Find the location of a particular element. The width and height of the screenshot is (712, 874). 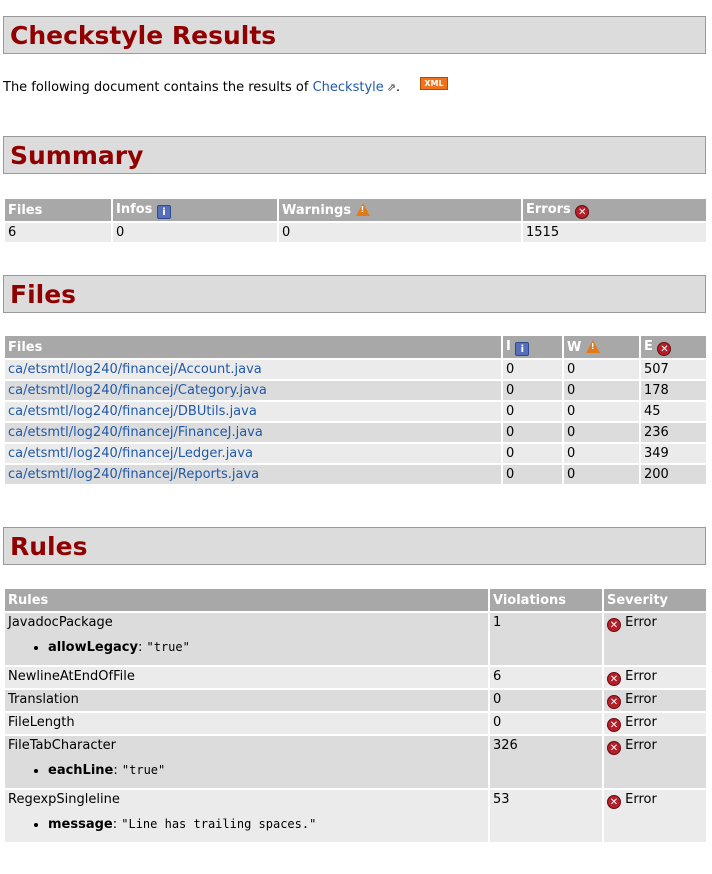

file-link: ca/etsmtl/log240/financej/Ledger.java is located at coordinates (130, 453).